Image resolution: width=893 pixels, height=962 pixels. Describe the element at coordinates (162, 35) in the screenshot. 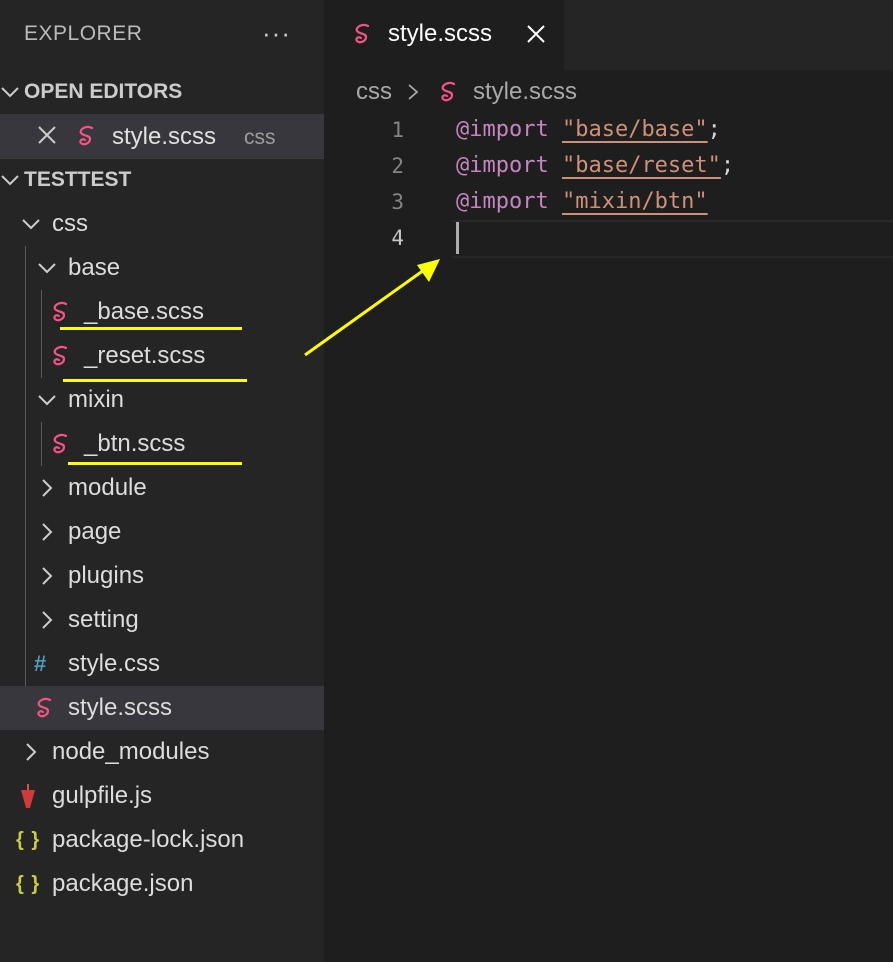

I see `explorer-header: EXPLORER ···` at that location.